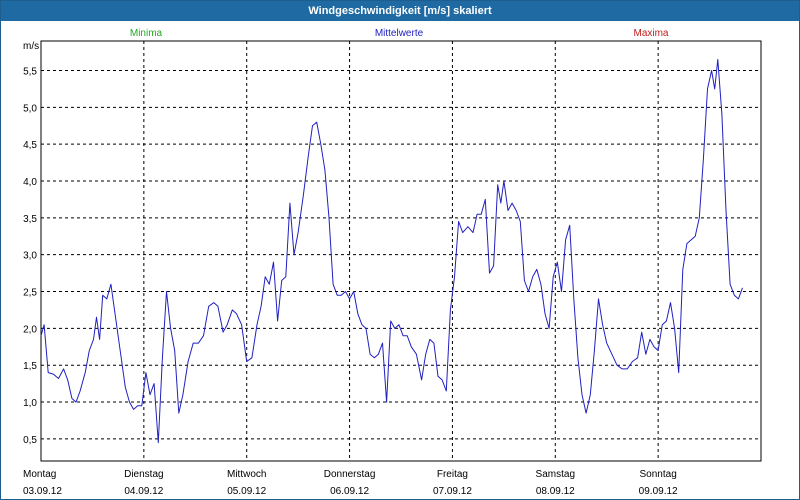  I want to click on x-tick-day: Mittwoch, so click(246, 474).